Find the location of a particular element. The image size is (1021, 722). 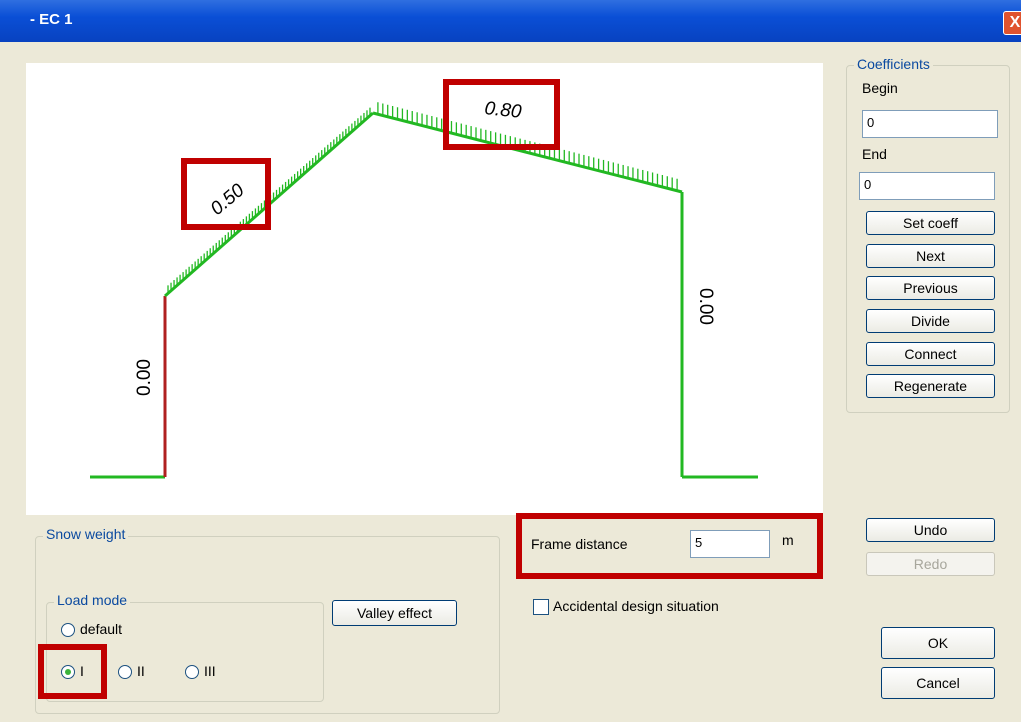

window-title: - EC 1 is located at coordinates (51, 19).